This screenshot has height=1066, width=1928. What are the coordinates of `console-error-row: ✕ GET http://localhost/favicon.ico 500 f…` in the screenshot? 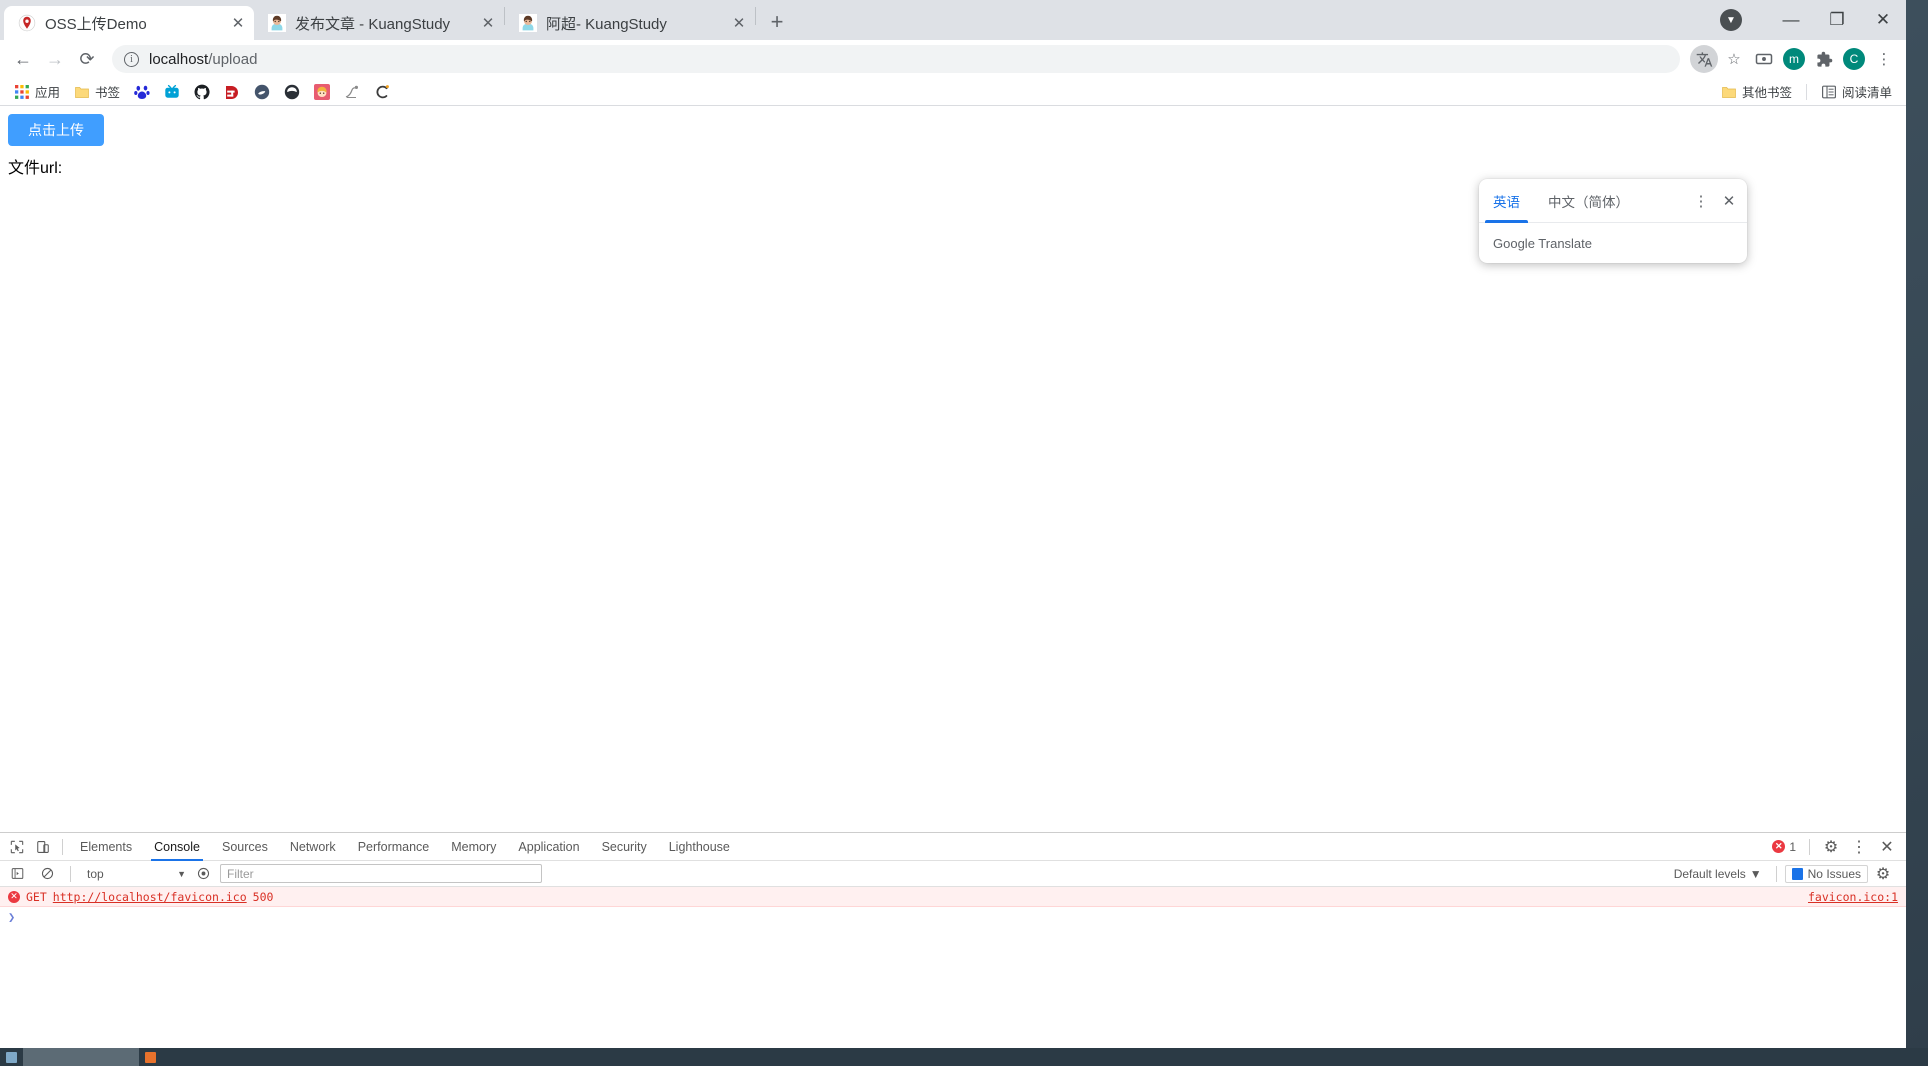 It's located at (953, 897).